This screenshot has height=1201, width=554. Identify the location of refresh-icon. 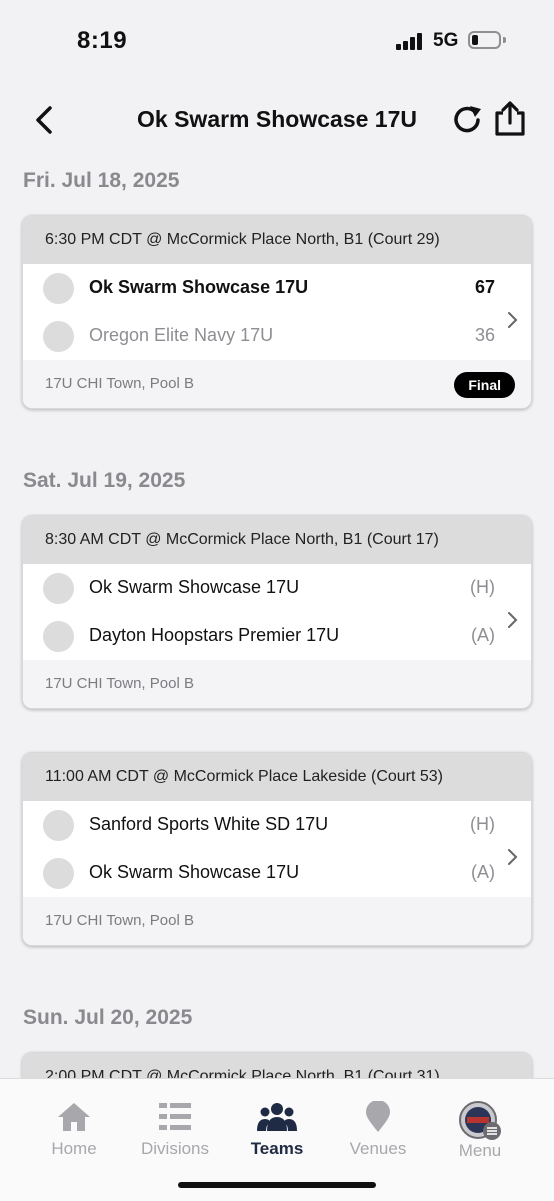
(467, 119).